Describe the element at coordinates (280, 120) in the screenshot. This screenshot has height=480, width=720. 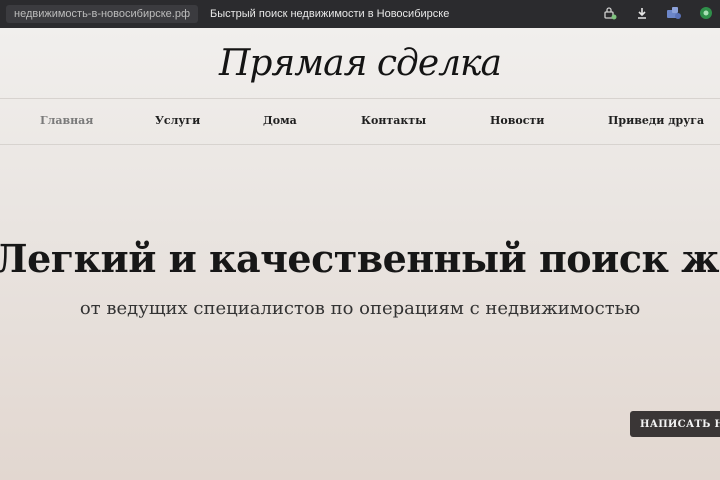
I see `nav-item-houses: Дома` at that location.